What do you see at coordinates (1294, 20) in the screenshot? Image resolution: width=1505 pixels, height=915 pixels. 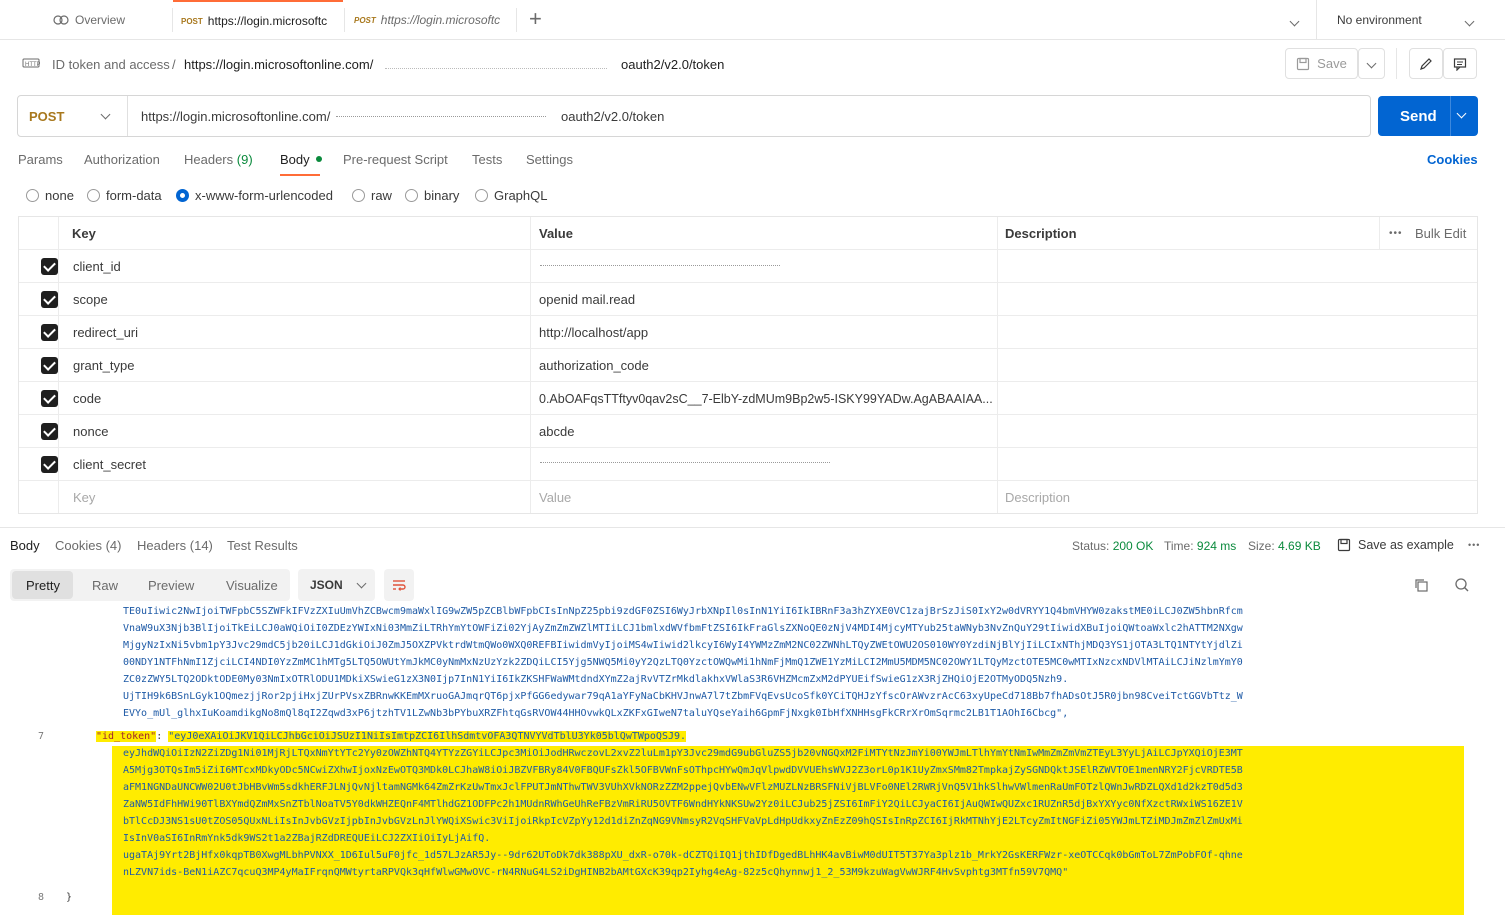 I see `tabs-overflow-chevron-icon` at bounding box center [1294, 20].